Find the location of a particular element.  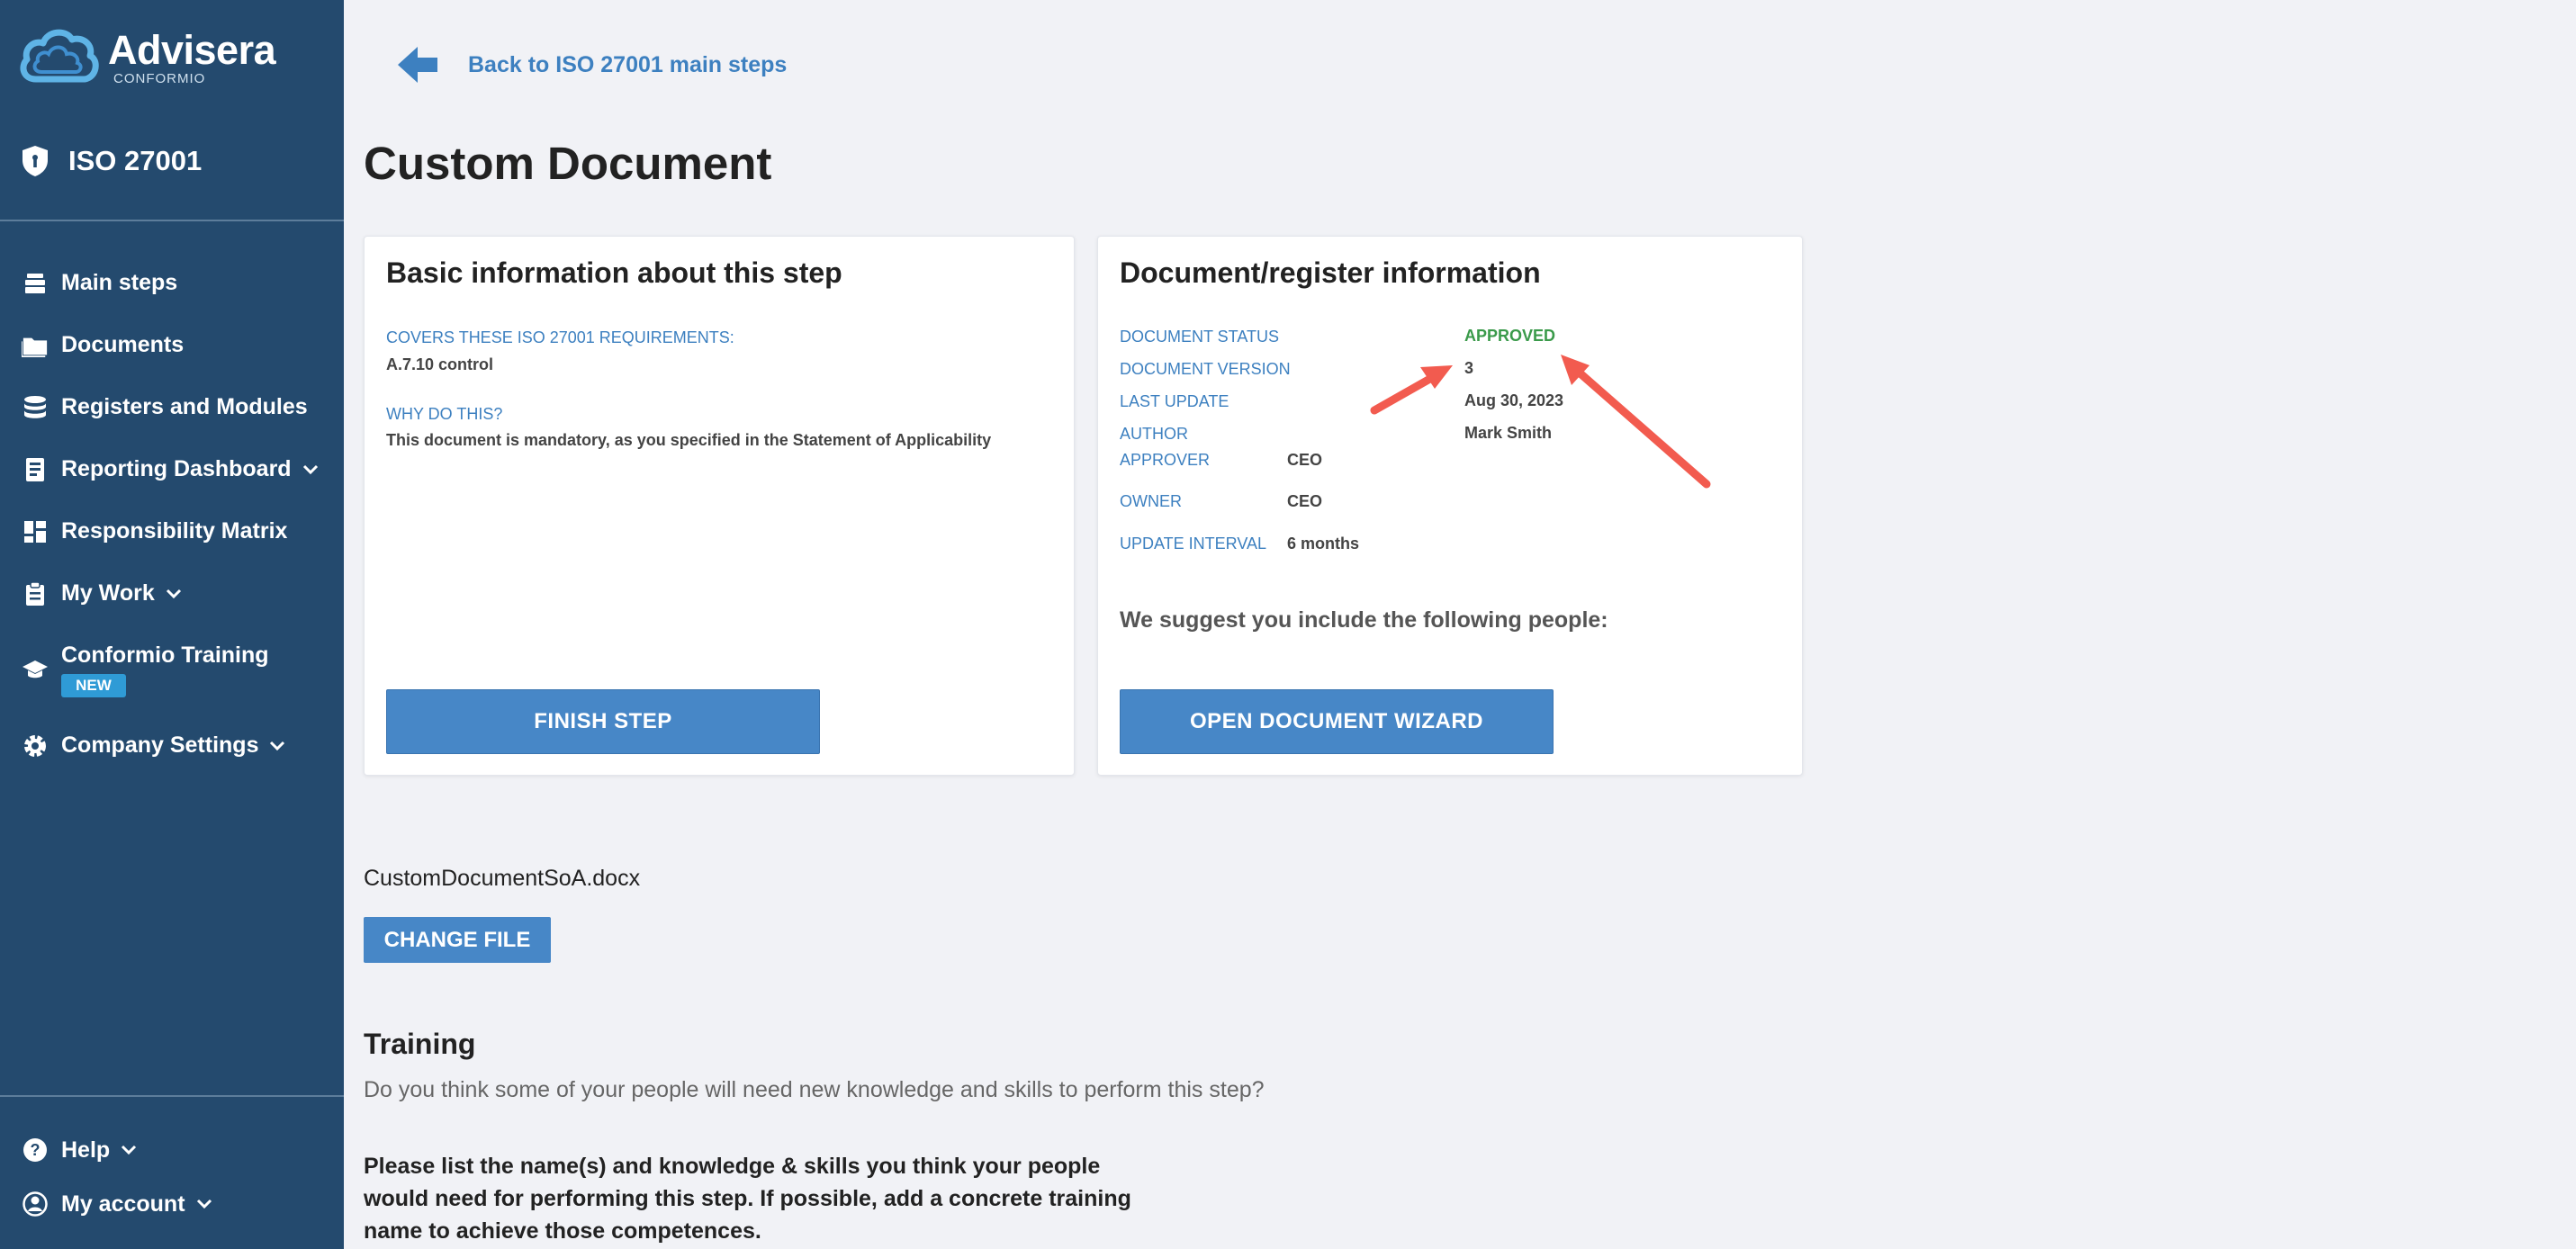

account-icon is located at coordinates (35, 1204).